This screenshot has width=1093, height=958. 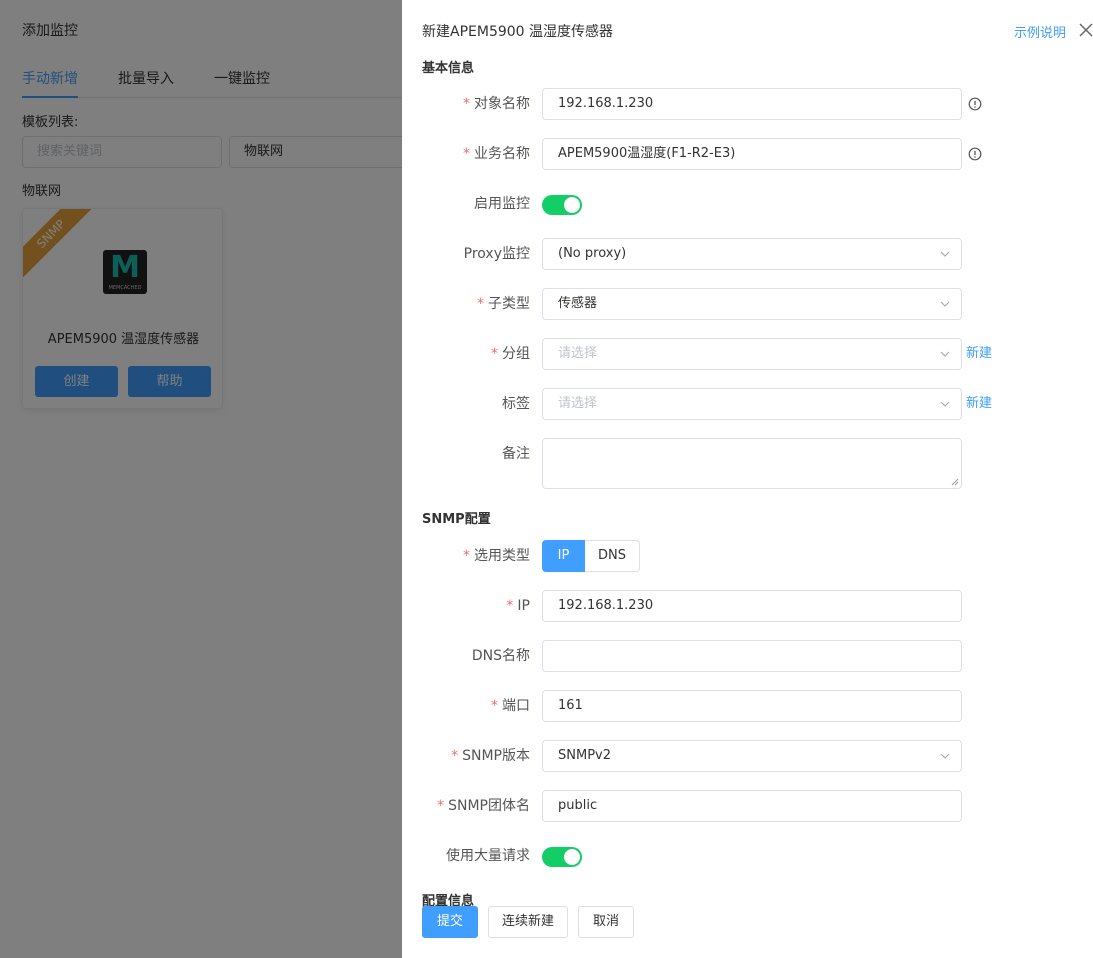 What do you see at coordinates (1040, 31) in the screenshot?
I see `example-link: 示例说明` at bounding box center [1040, 31].